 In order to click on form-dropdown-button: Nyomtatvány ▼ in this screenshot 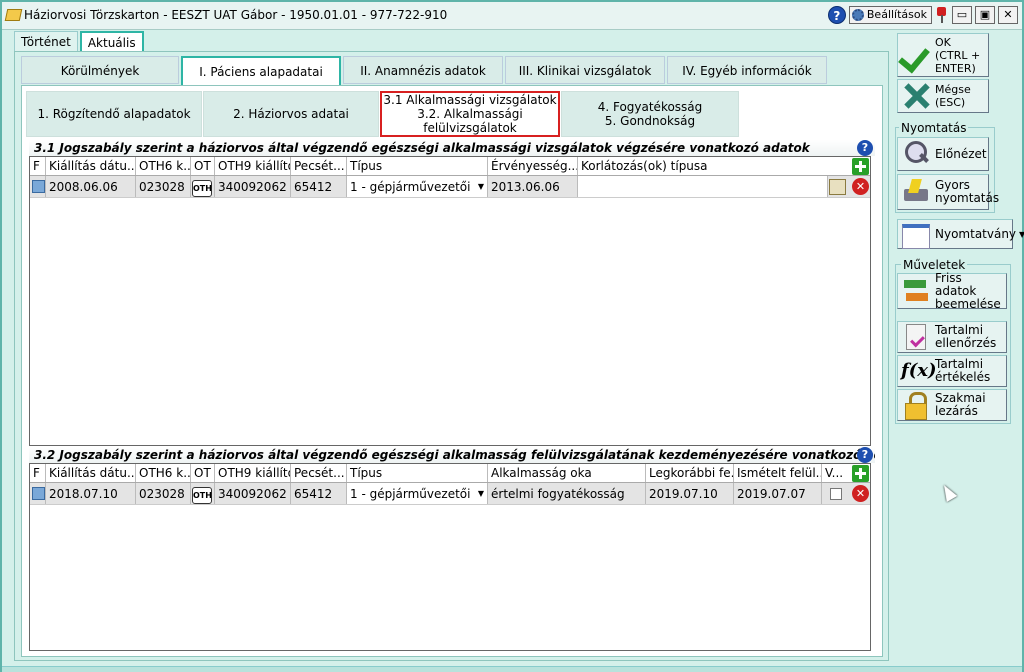, I will do `click(960, 234)`.